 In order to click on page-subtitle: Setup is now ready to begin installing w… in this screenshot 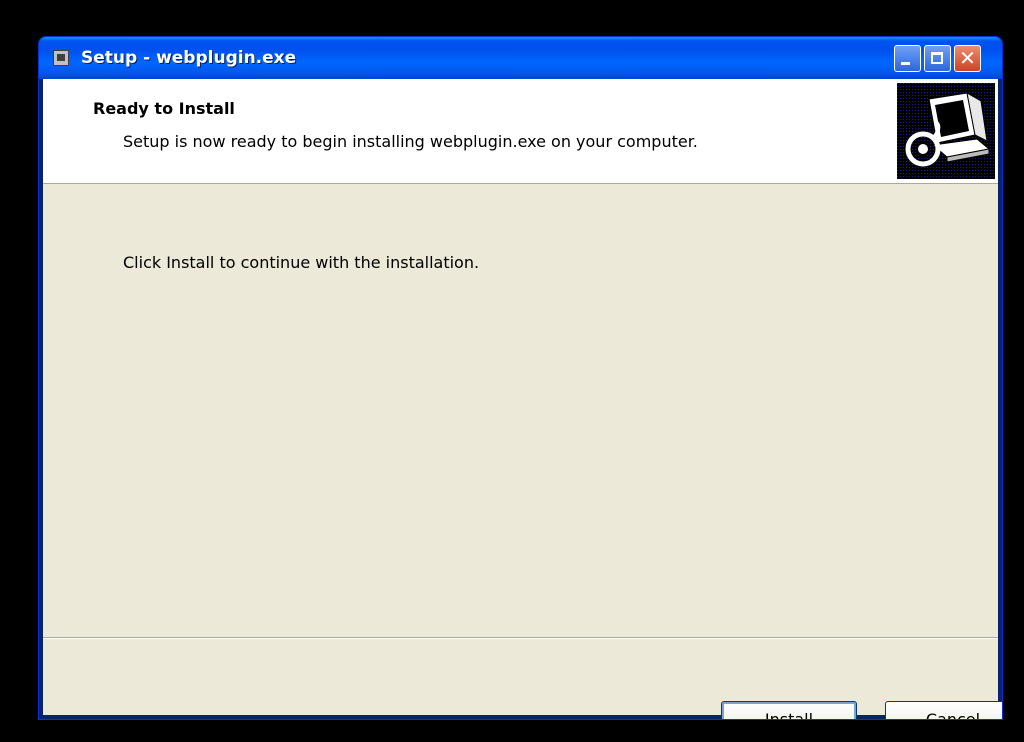, I will do `click(410, 141)`.